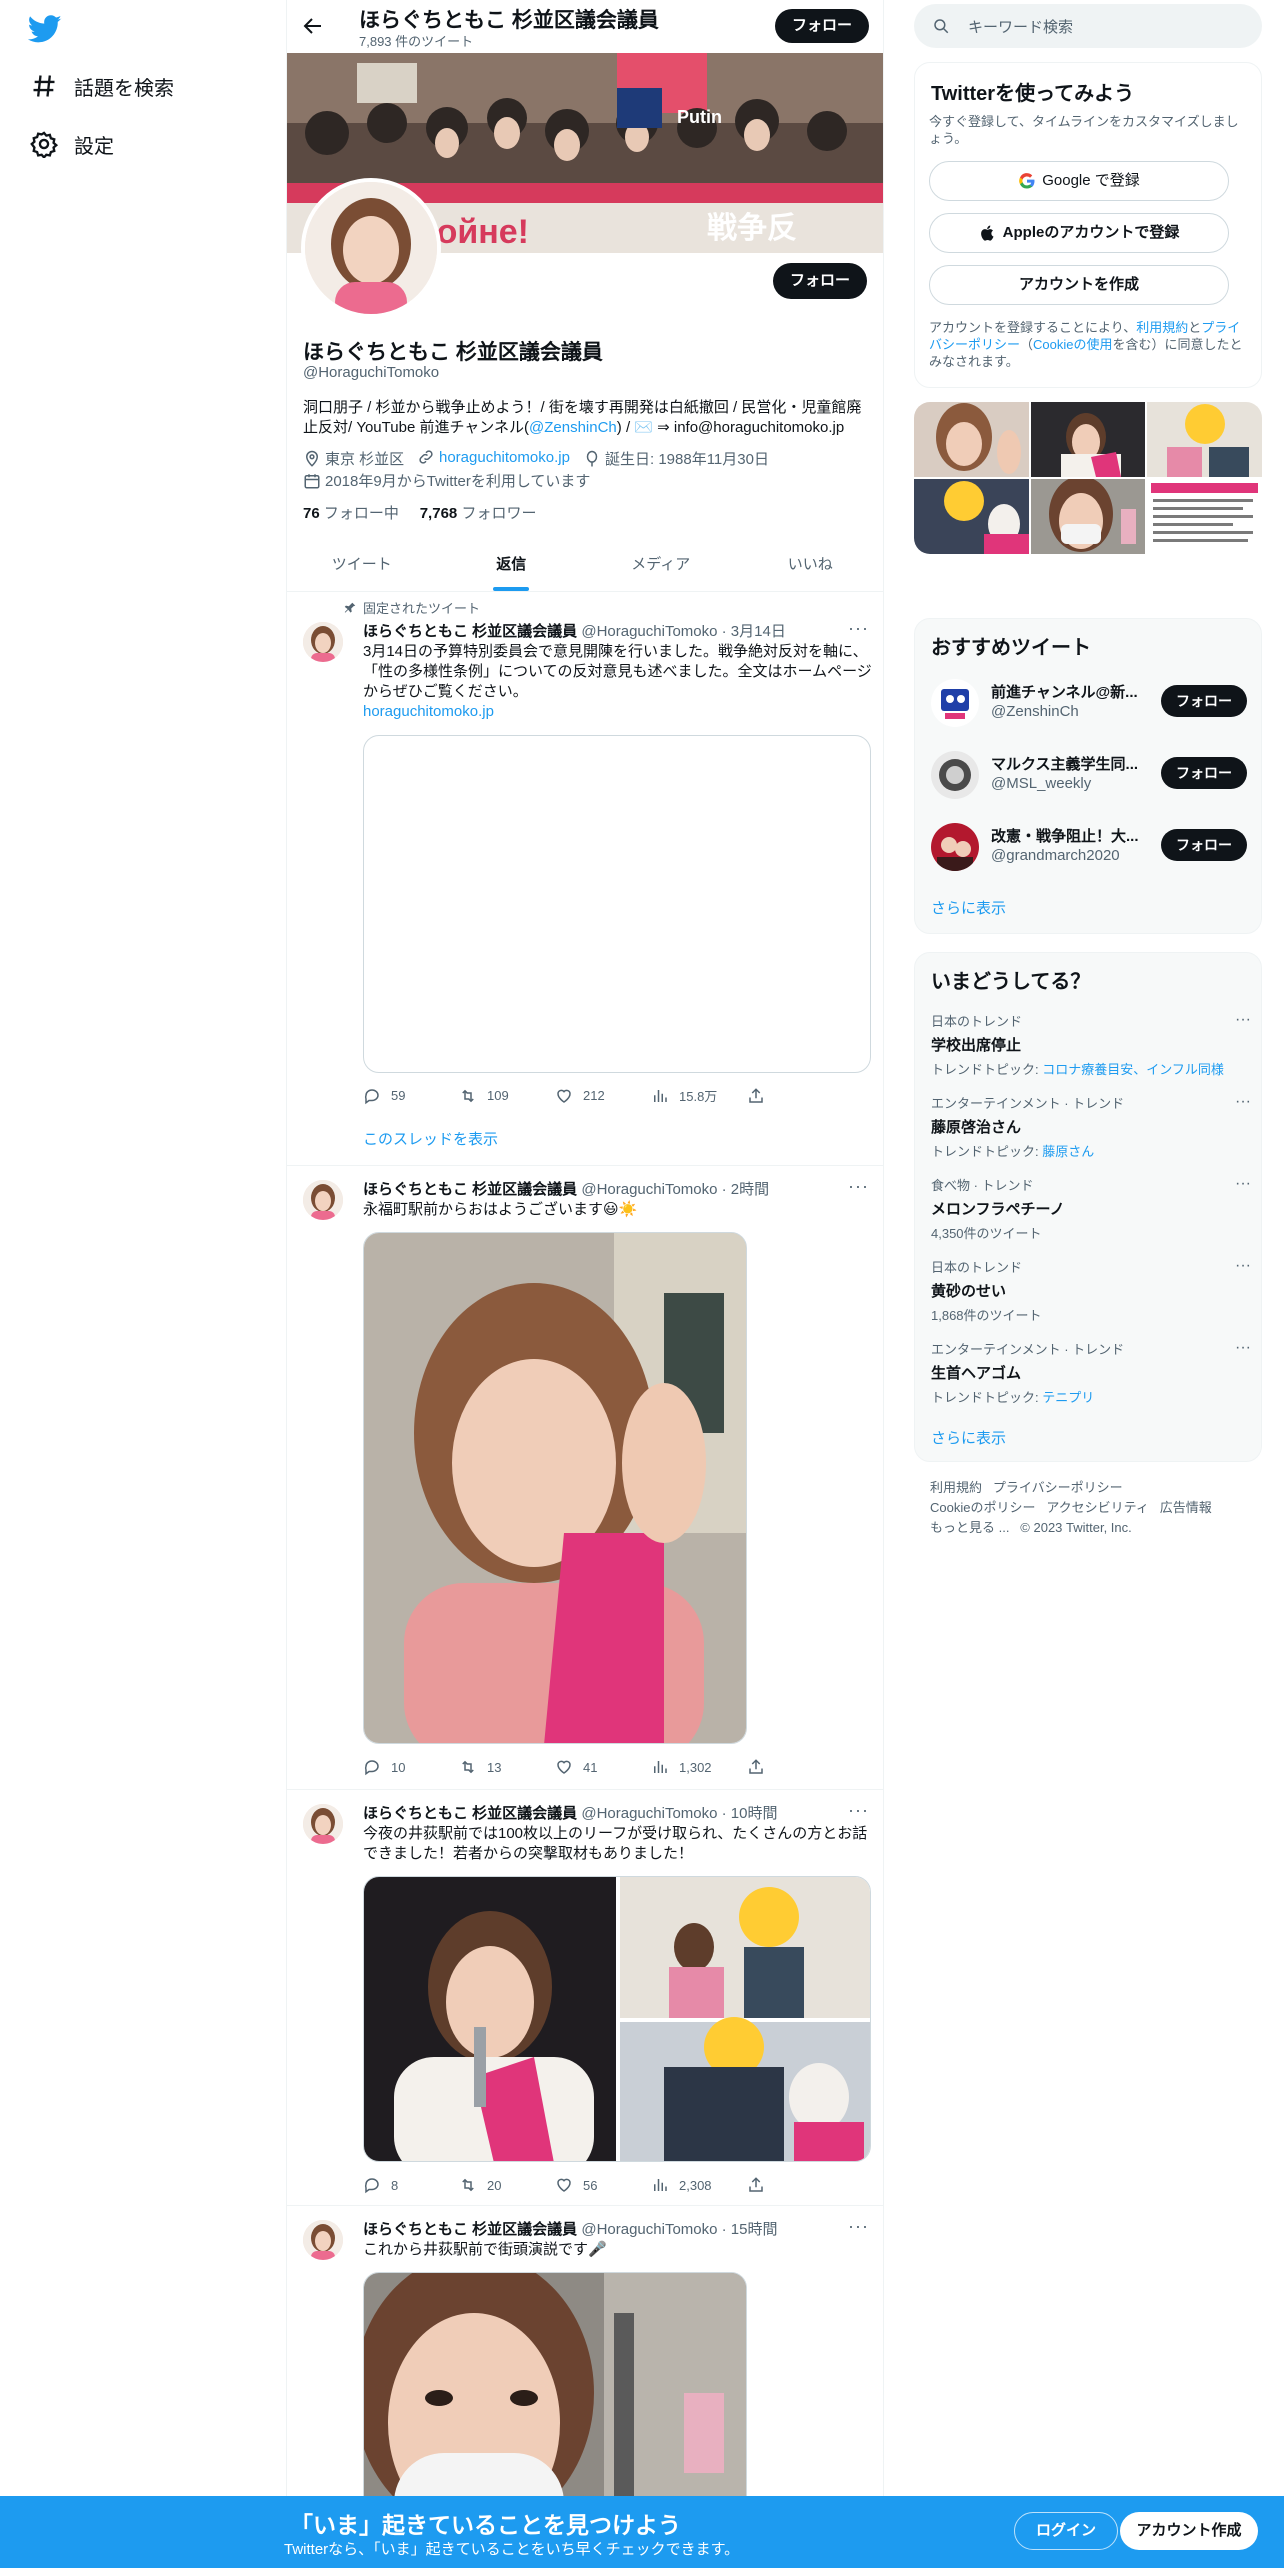 This screenshot has width=1284, height=2568. What do you see at coordinates (982, 1507) in the screenshot?
I see `footer-cookie-link: Cookieのポリシー` at bounding box center [982, 1507].